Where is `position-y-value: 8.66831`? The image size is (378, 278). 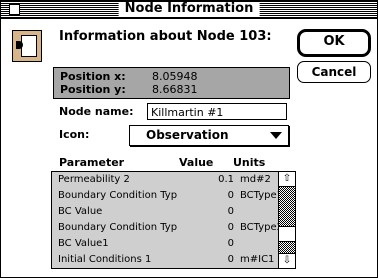
position-y-value: 8.66831 is located at coordinates (175, 89).